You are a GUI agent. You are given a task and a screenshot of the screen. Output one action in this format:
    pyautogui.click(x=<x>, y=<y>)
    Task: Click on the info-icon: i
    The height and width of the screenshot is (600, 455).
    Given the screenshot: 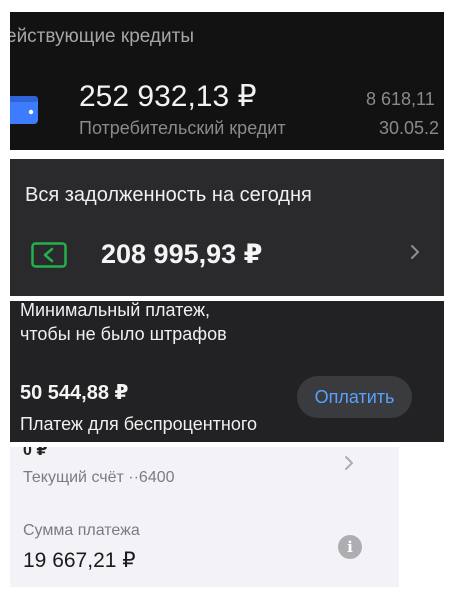 What is the action you would take?
    pyautogui.click(x=350, y=547)
    